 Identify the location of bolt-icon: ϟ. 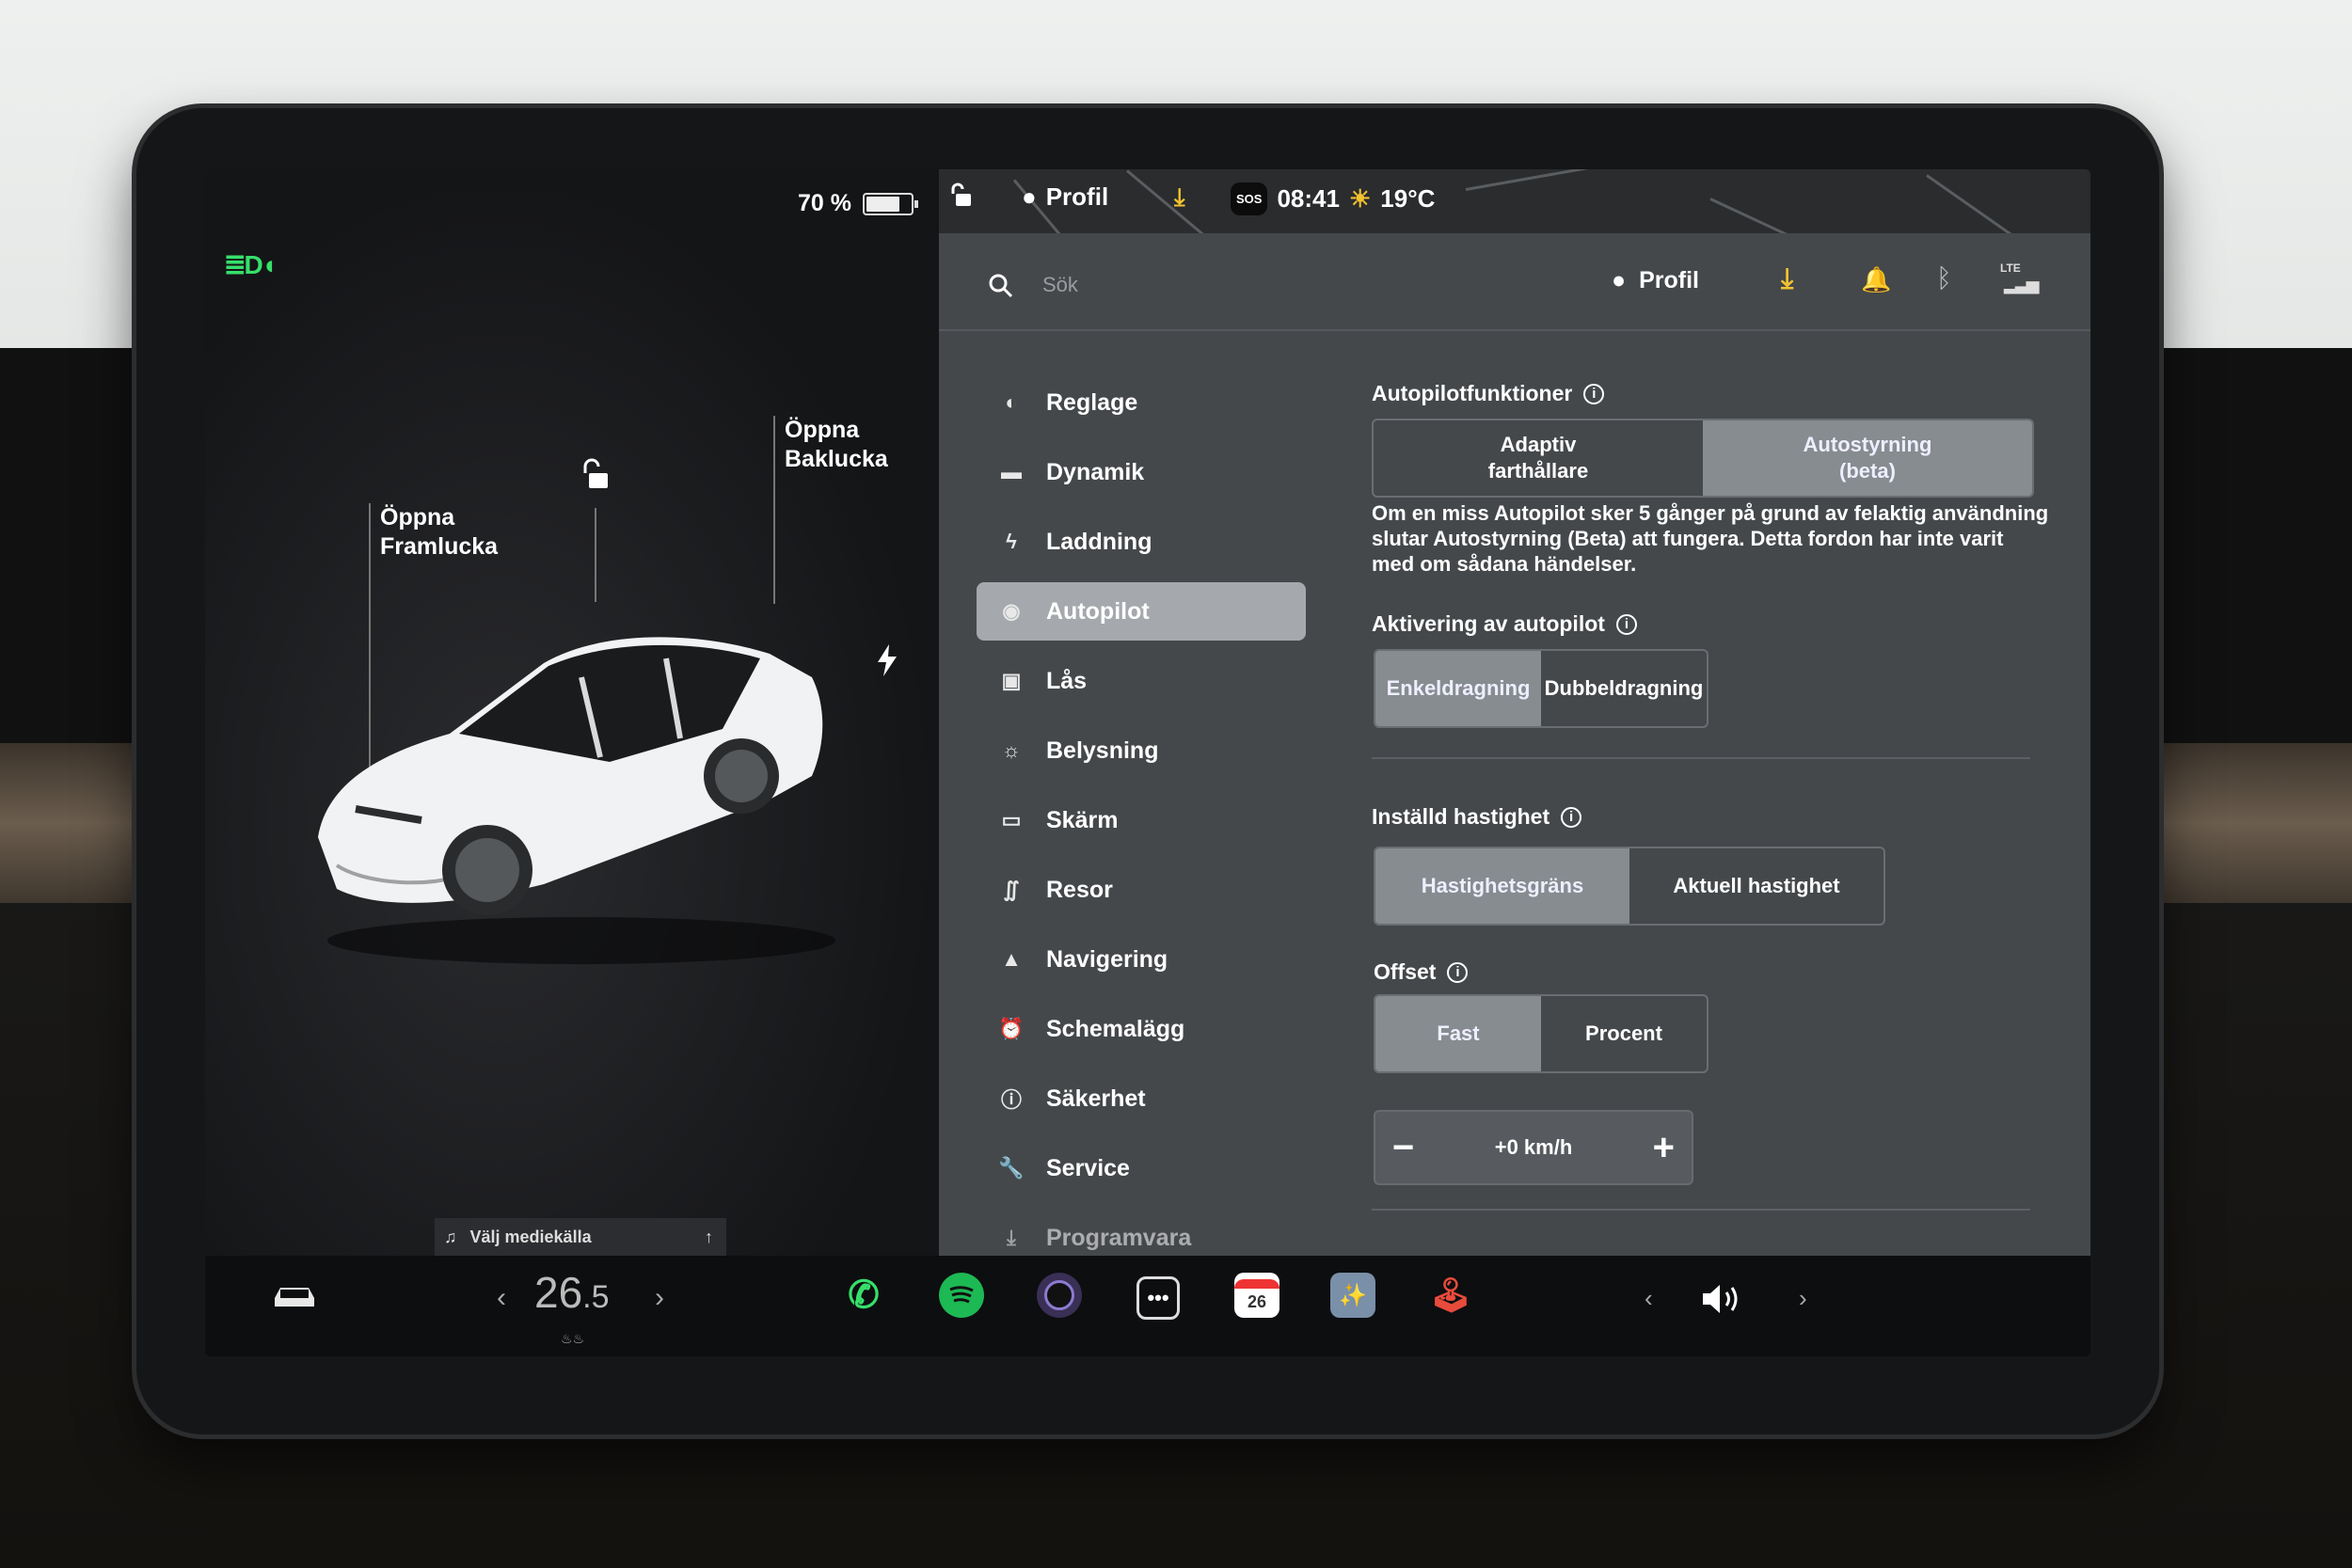
(1011, 541).